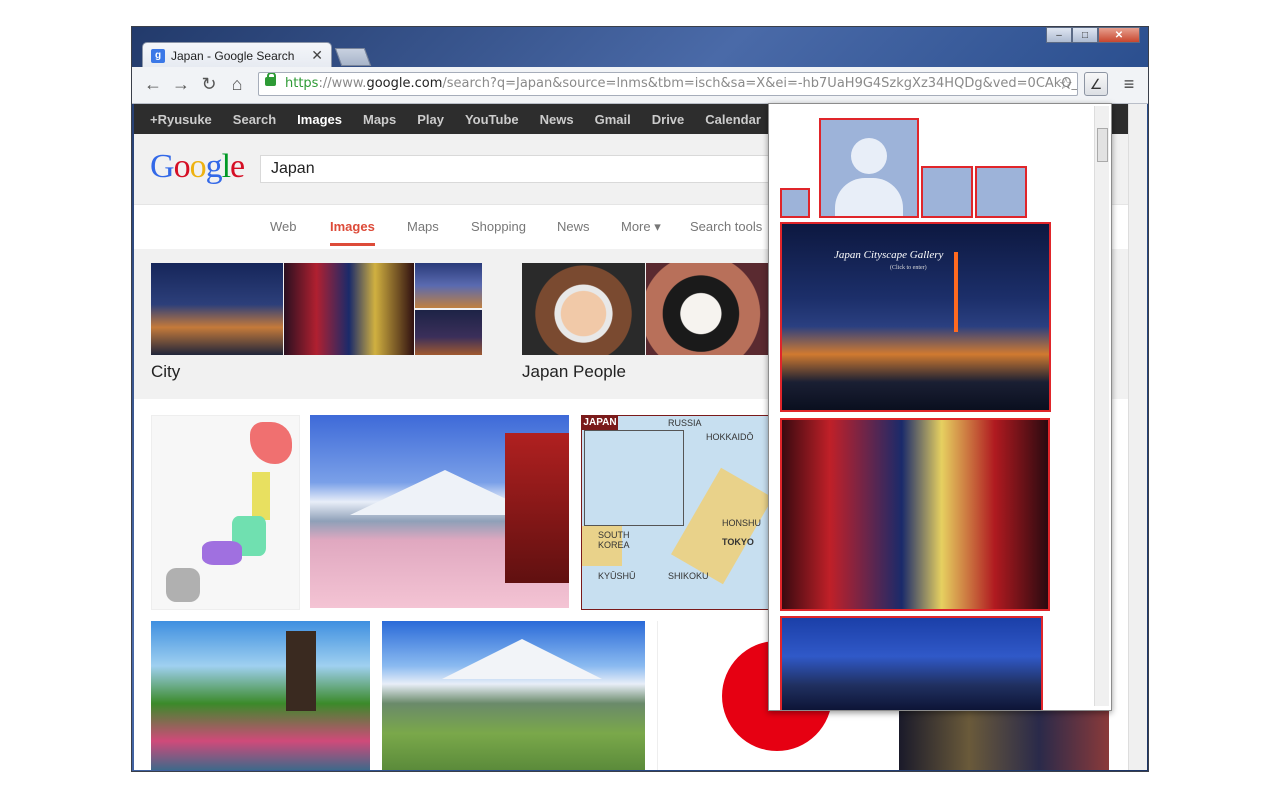  What do you see at coordinates (889, 255) in the screenshot?
I see `gallery-title: Japan Cityscape Gallery` at bounding box center [889, 255].